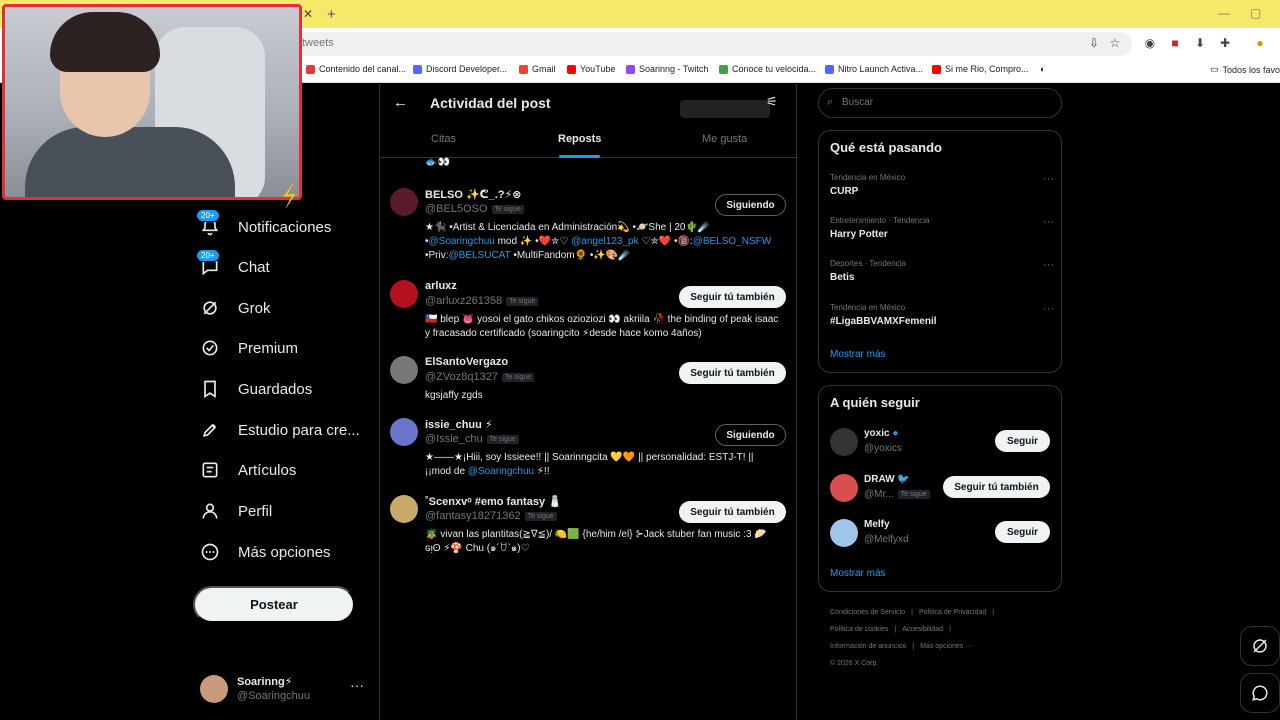  I want to click on who-to-follow-item: yoxic ● @yoxics Seguir, so click(942, 442).